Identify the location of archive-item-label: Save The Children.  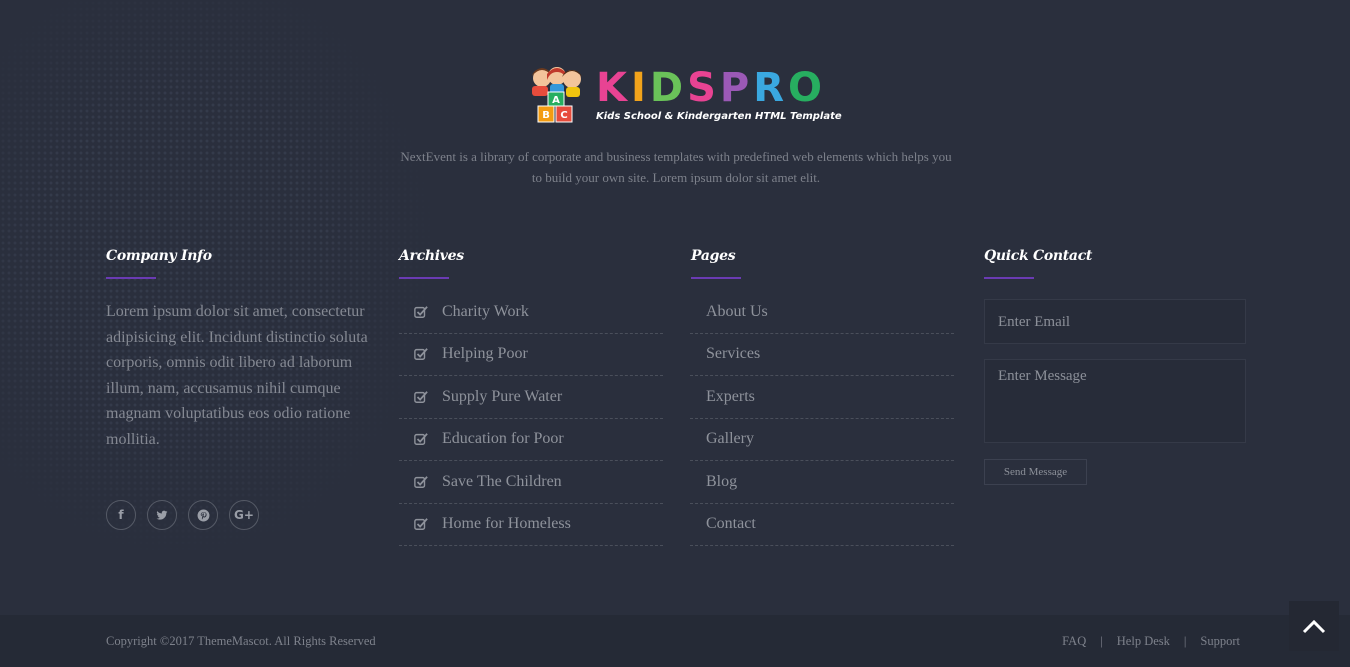
(502, 481).